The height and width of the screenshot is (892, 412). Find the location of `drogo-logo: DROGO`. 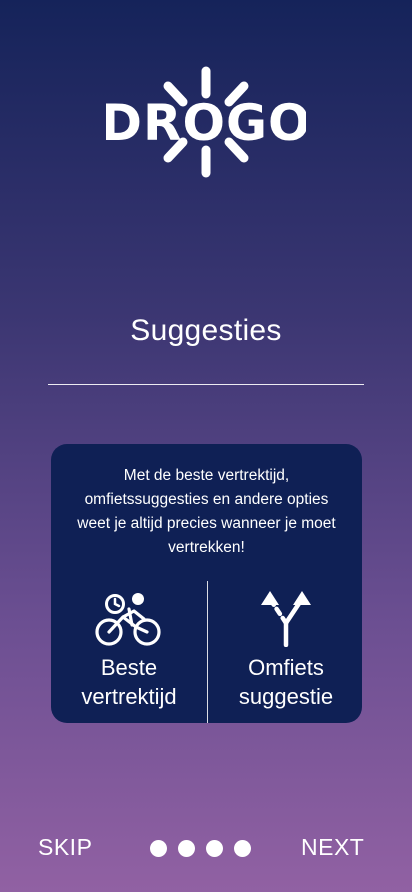

drogo-logo: DROGO is located at coordinates (206, 122).